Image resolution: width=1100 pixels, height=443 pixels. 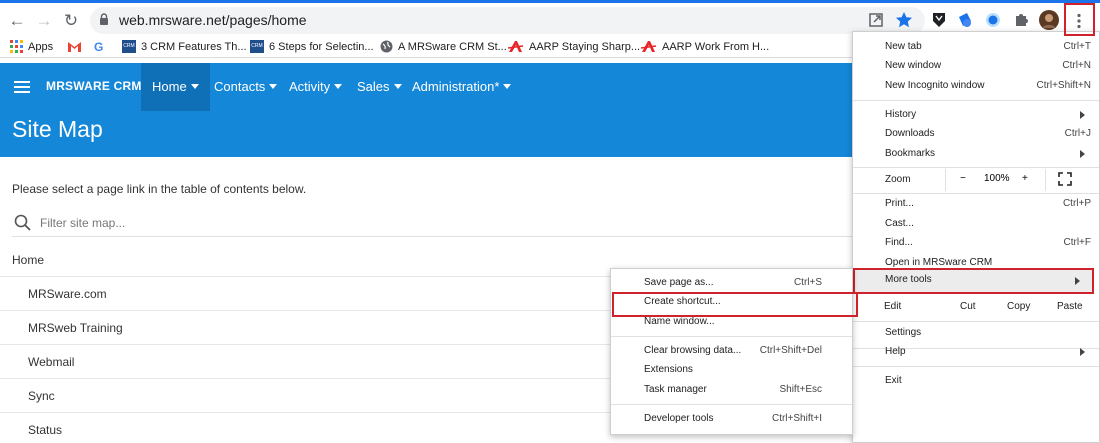 What do you see at coordinates (976, 47) in the screenshot?
I see `menu-new-tab: New tab Ctrl+T` at bounding box center [976, 47].